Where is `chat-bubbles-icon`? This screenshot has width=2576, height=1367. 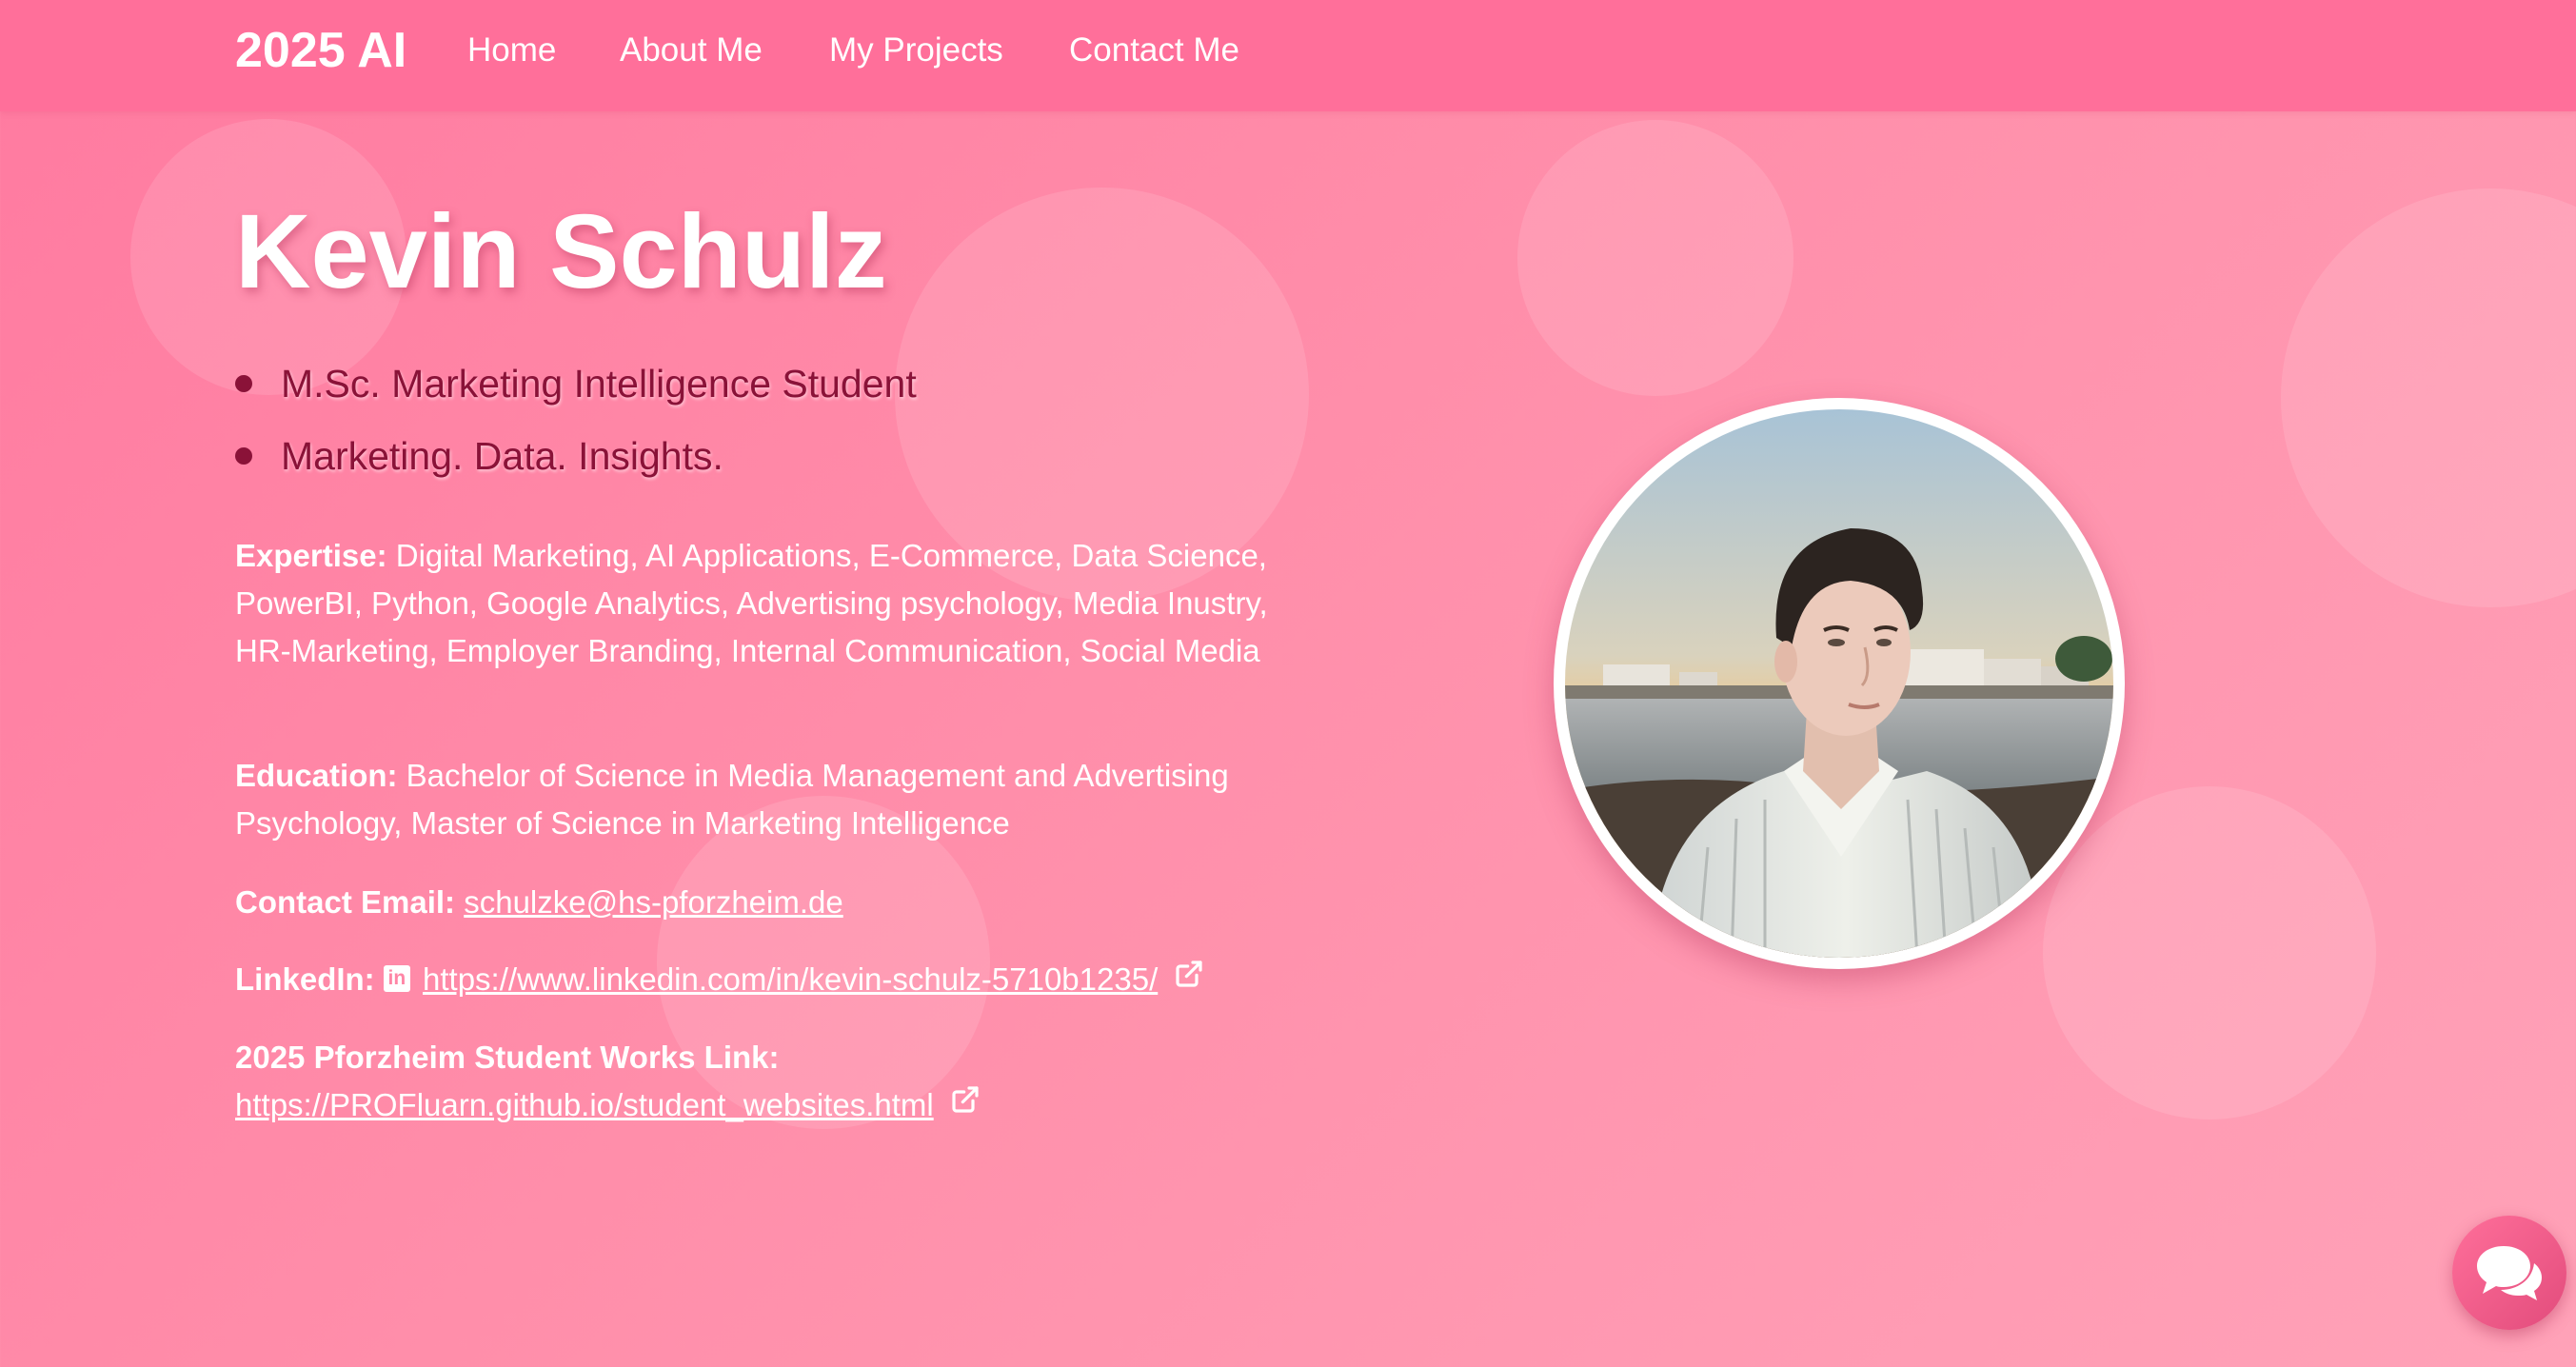 chat-bubbles-icon is located at coordinates (2509, 1273).